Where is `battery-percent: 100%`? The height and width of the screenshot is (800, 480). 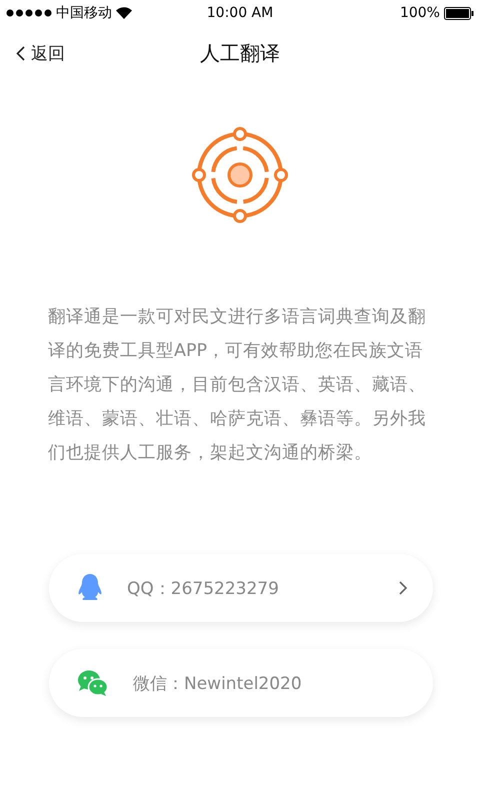
battery-percent: 100% is located at coordinates (420, 13).